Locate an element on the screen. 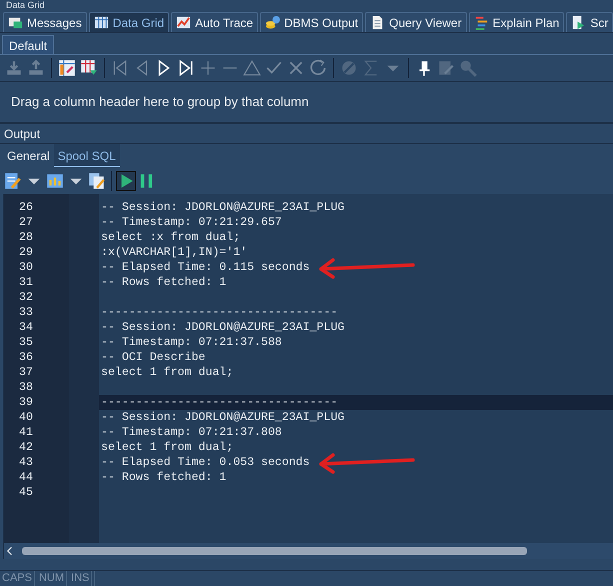  tab: Explain Plan is located at coordinates (516, 22).